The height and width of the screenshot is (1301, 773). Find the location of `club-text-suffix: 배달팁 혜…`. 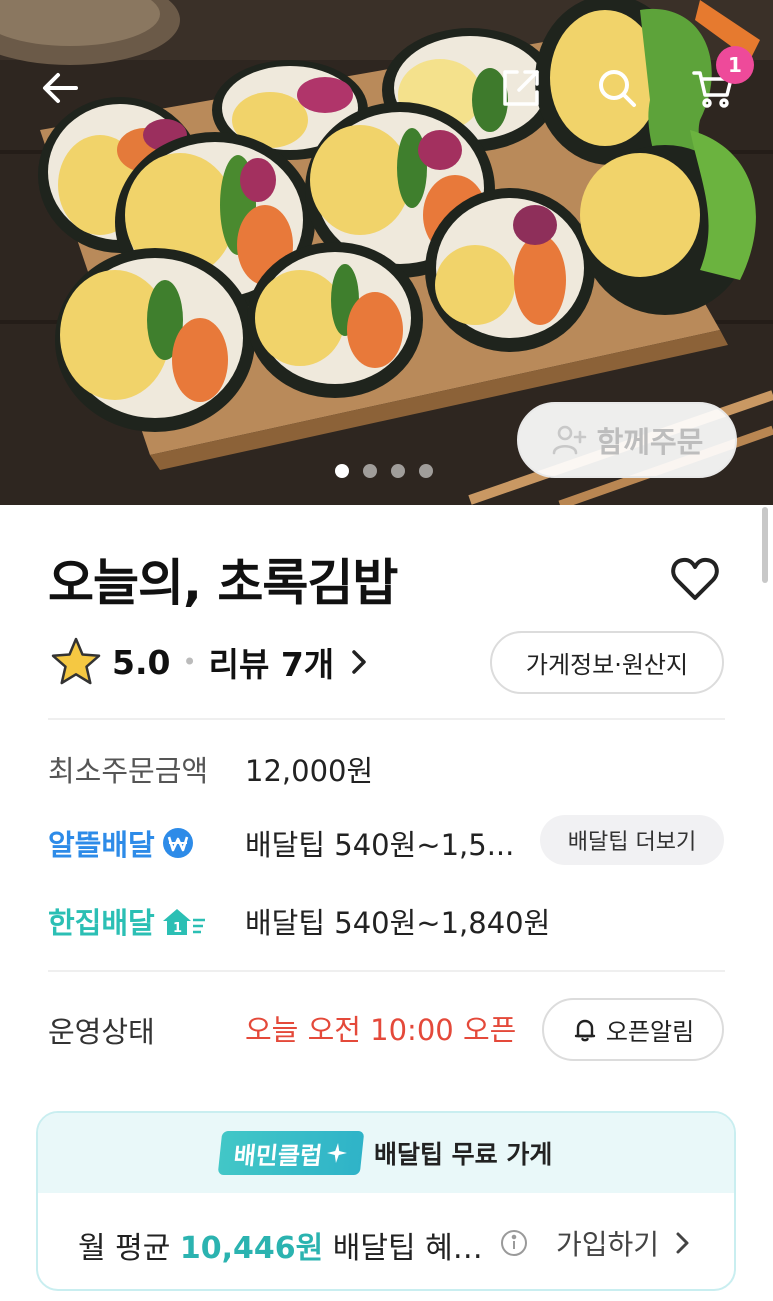

club-text-suffix: 배달팁 혜… is located at coordinates (403, 1248).